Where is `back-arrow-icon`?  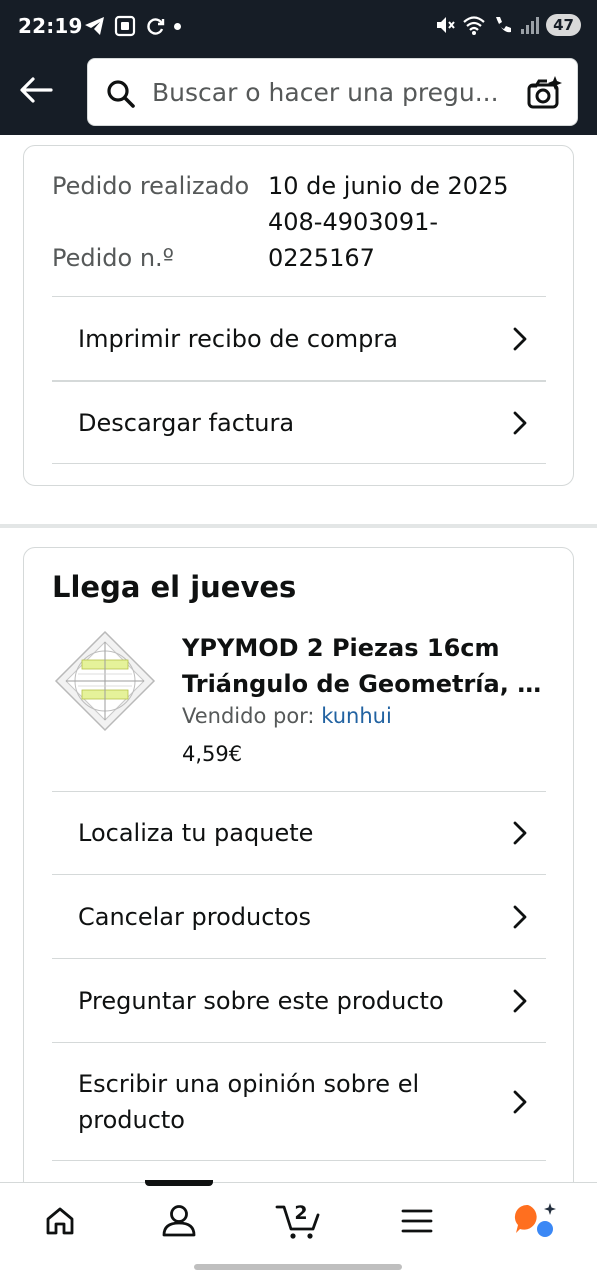
back-arrow-icon is located at coordinates (36, 90).